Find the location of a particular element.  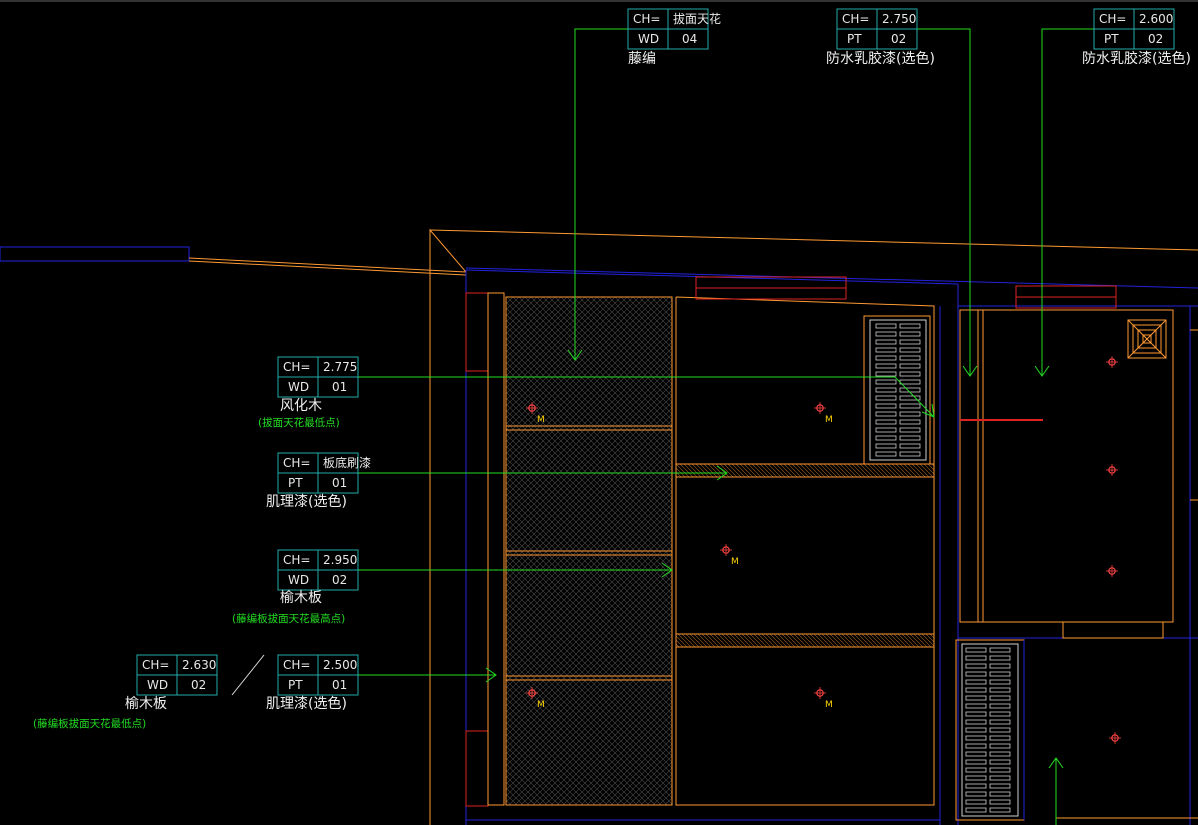

tag-left-1: CH= 2.775 WD 01 风化木 (拔面天花最低点) is located at coordinates (308, 392).